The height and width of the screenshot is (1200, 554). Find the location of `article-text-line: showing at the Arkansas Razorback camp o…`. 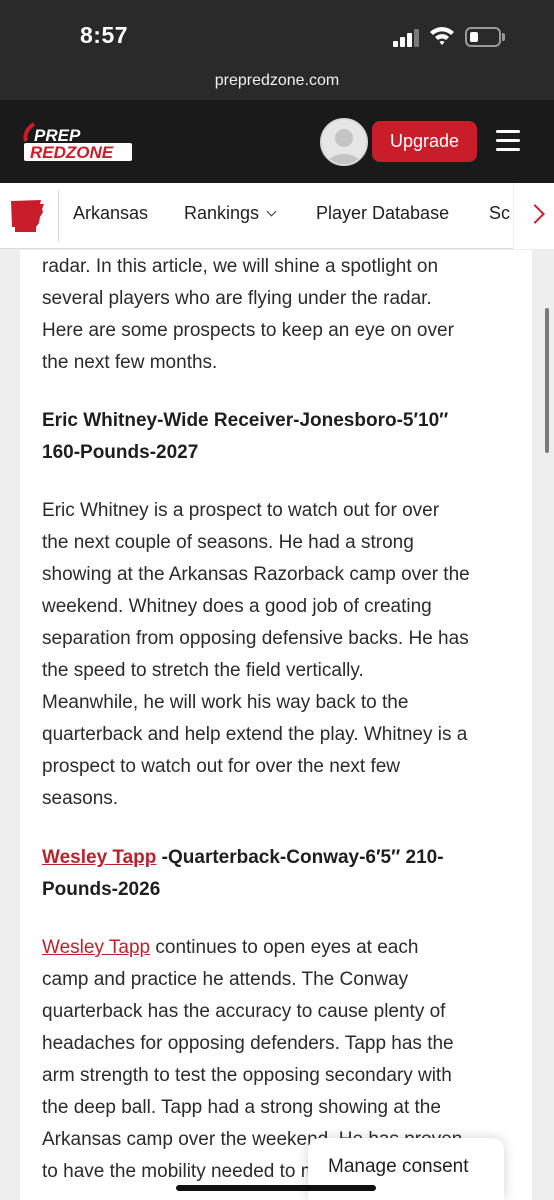

article-text-line: showing at the Arkansas Razorback camp o… is located at coordinates (256, 574).